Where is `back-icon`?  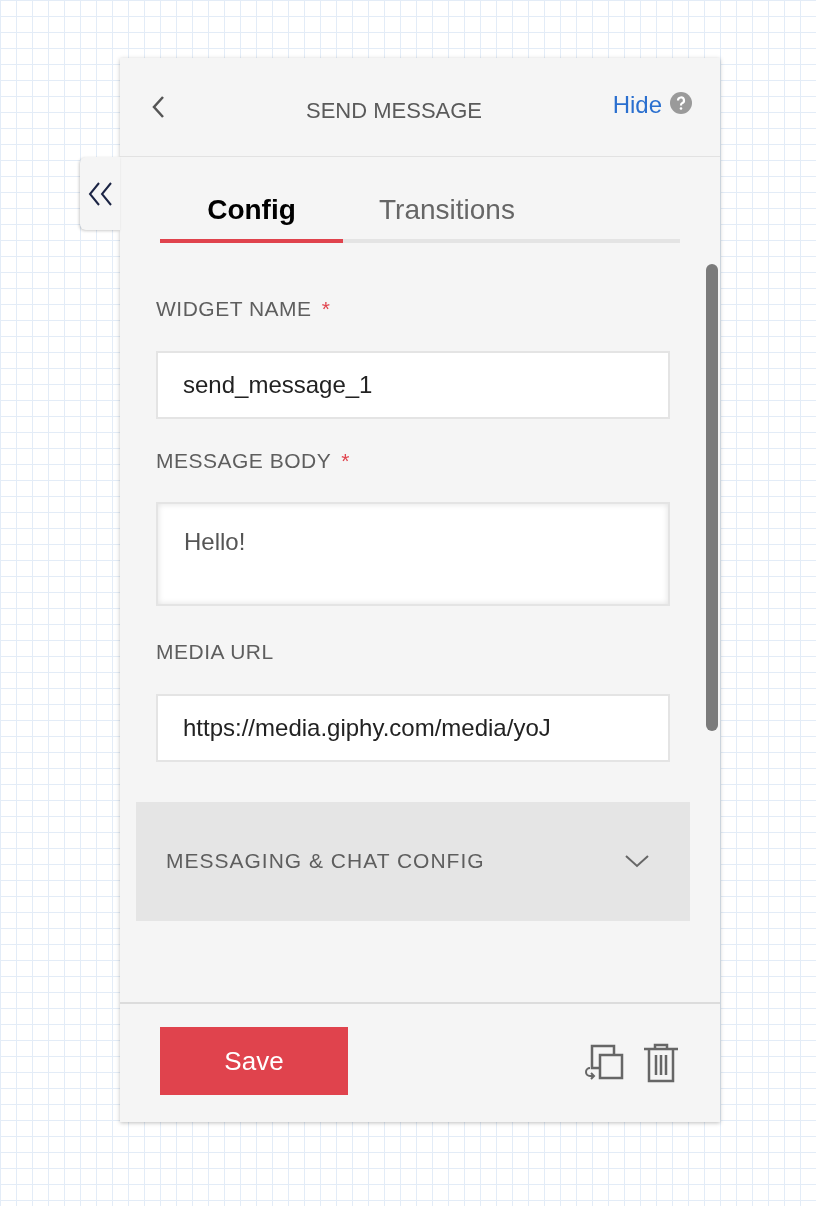
back-icon is located at coordinates (159, 107).